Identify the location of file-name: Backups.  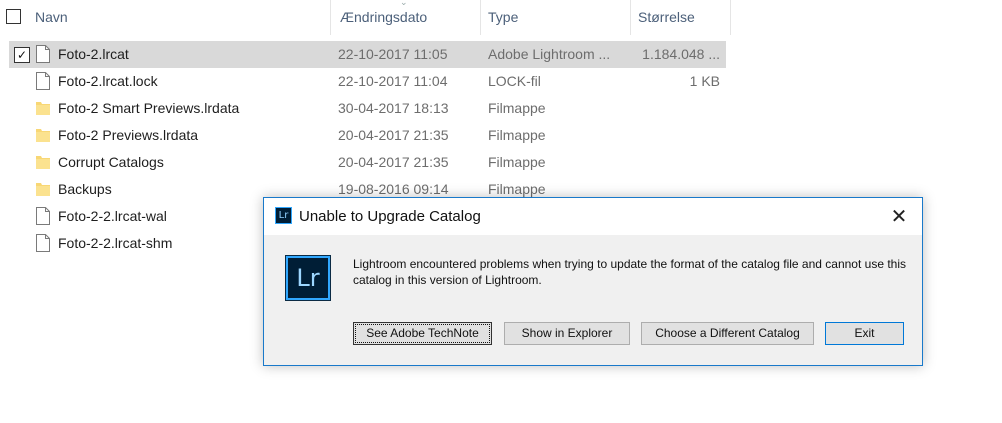
(85, 189).